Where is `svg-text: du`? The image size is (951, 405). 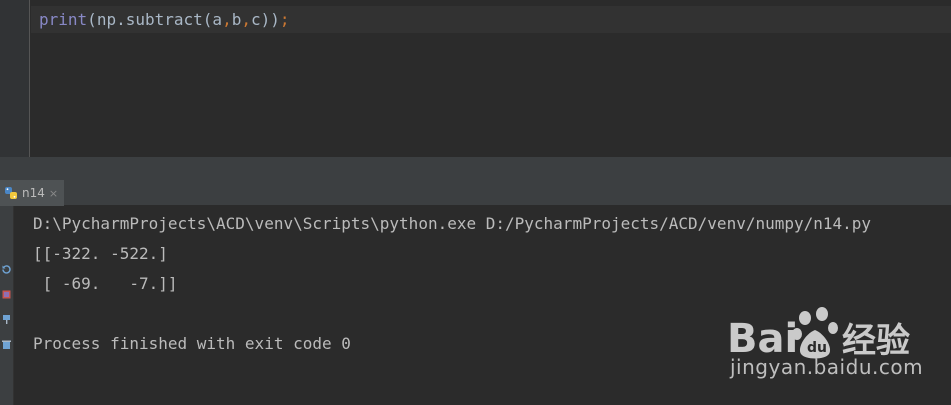 svg-text: du is located at coordinates (817, 348).